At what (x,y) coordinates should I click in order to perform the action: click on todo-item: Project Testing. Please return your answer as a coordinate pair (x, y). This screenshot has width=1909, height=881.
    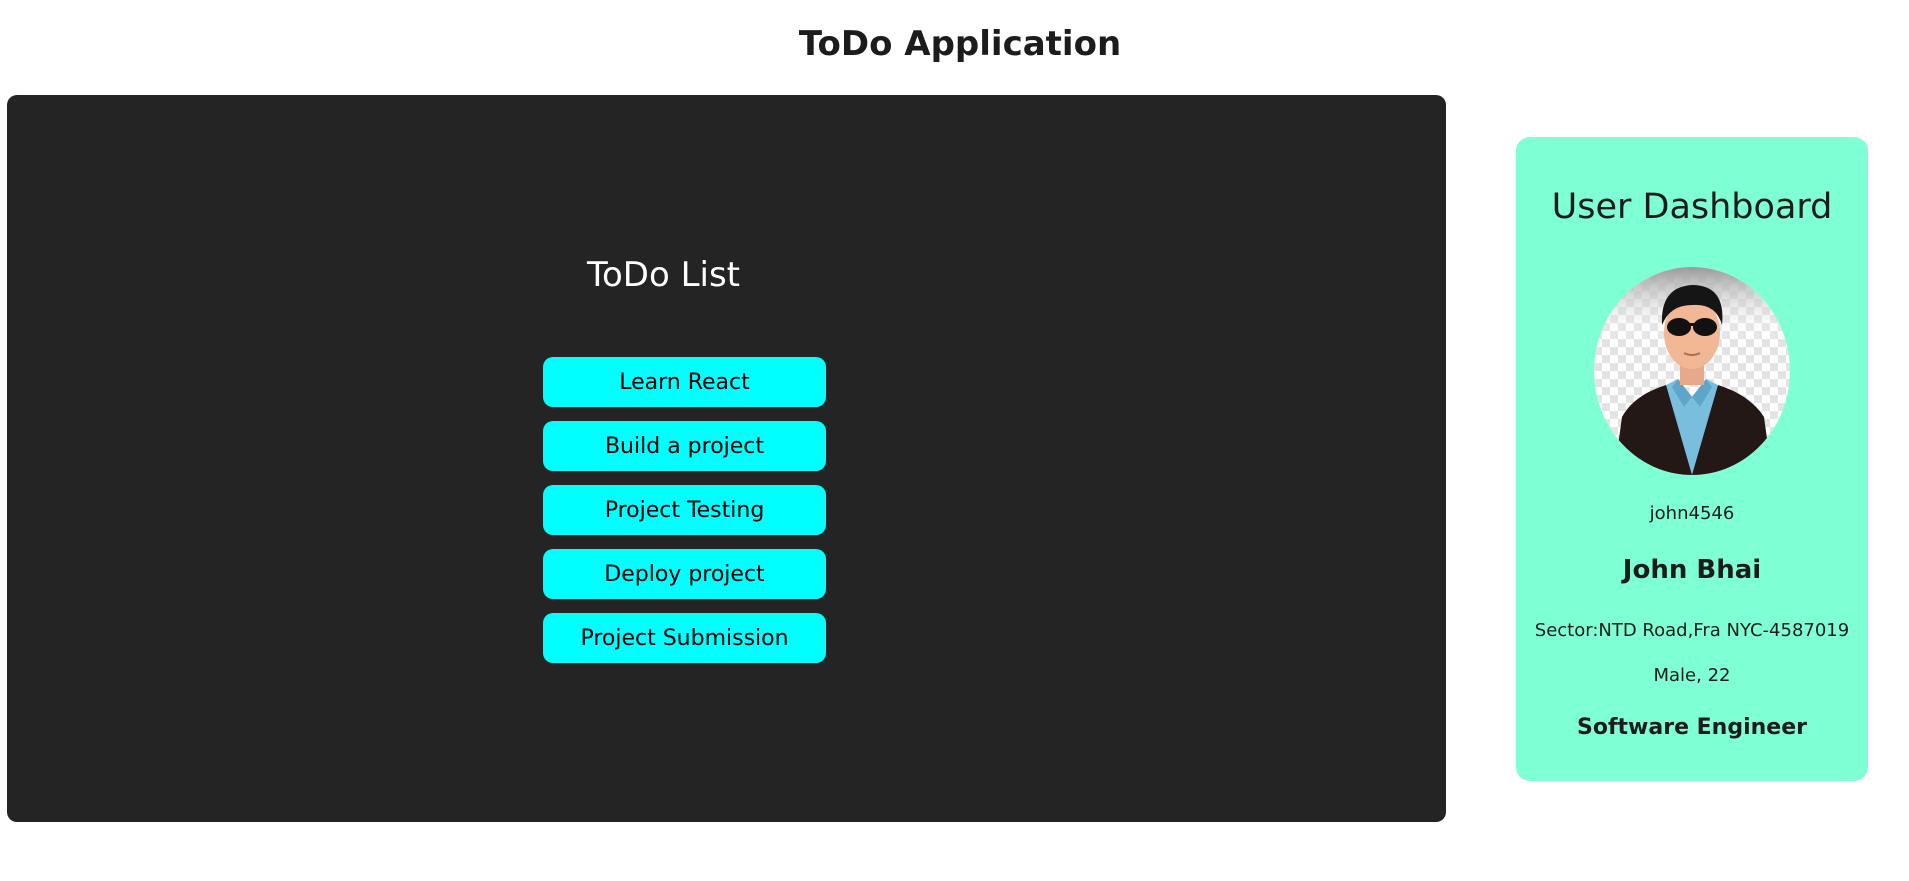
    Looking at the image, I should click on (684, 510).